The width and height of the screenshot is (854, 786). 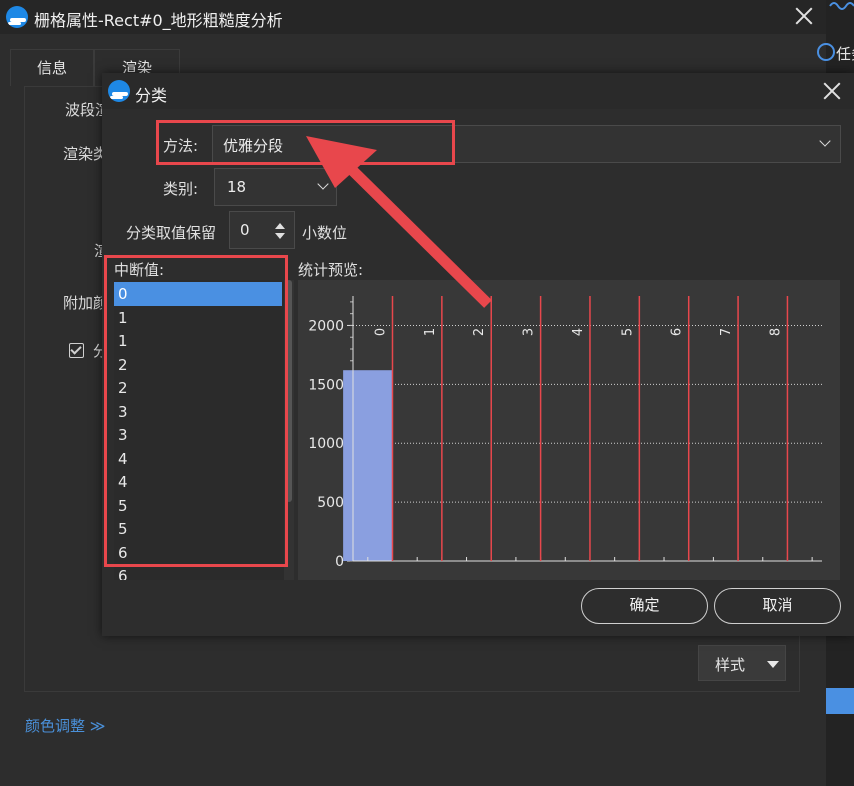 What do you see at coordinates (158, 20) in the screenshot?
I see `window-title: 栅格属性-Rect#0_地形粗糙度分析` at bounding box center [158, 20].